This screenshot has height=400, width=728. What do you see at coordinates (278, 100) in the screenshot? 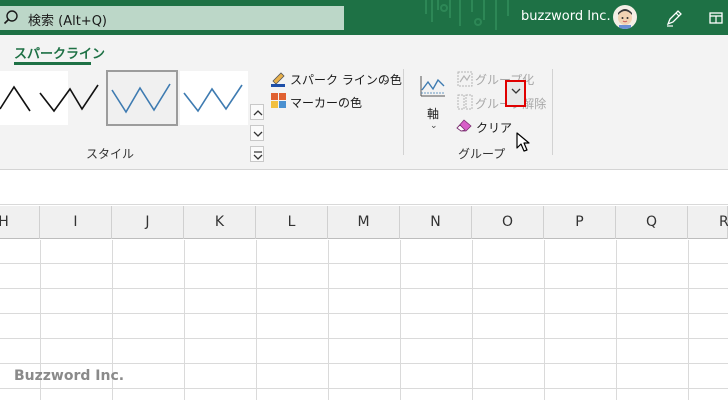
I see `marker-color-icon` at bounding box center [278, 100].